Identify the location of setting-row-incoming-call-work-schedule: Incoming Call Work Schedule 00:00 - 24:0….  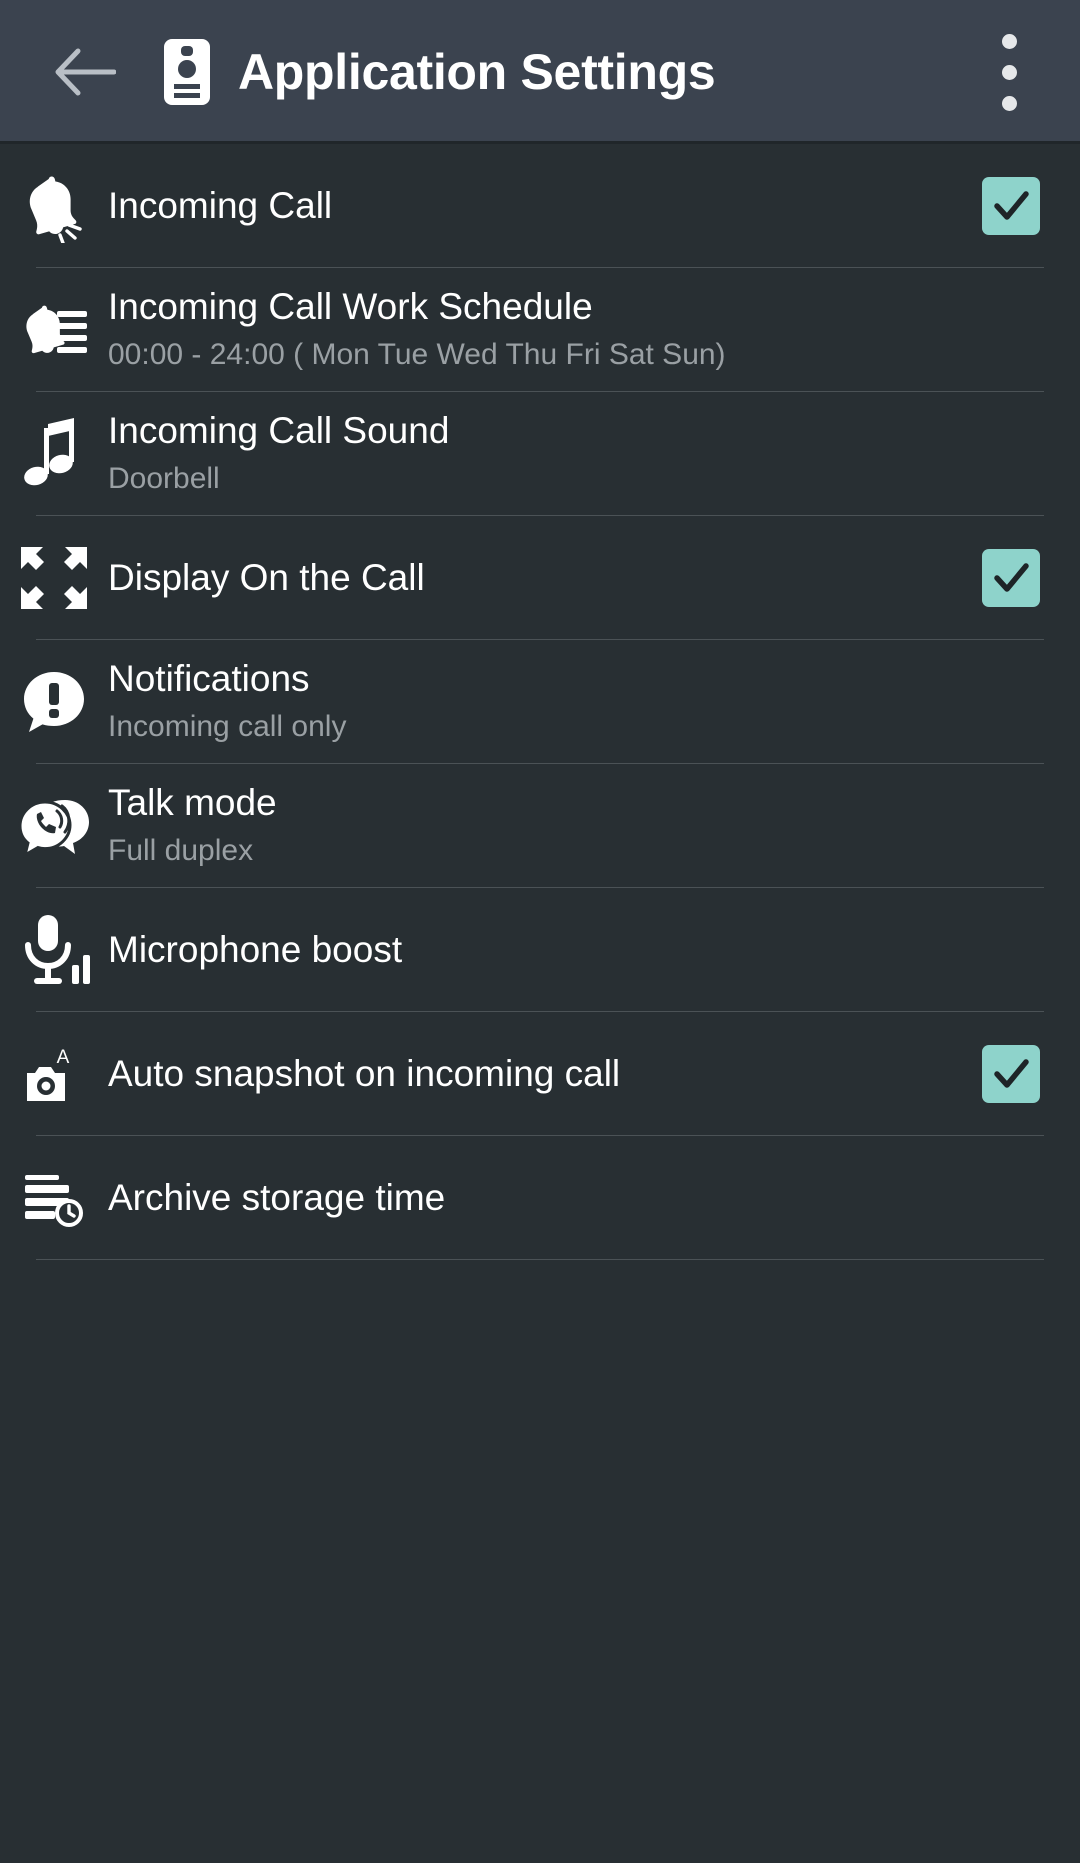
(540, 330).